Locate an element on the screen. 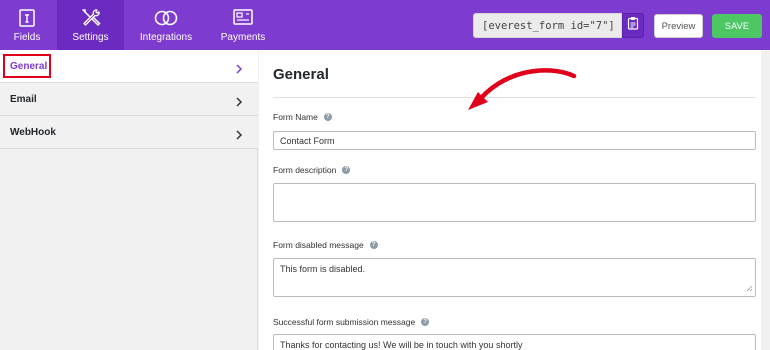 The width and height of the screenshot is (770, 350). form-name-label-text: Form Name is located at coordinates (295, 117).